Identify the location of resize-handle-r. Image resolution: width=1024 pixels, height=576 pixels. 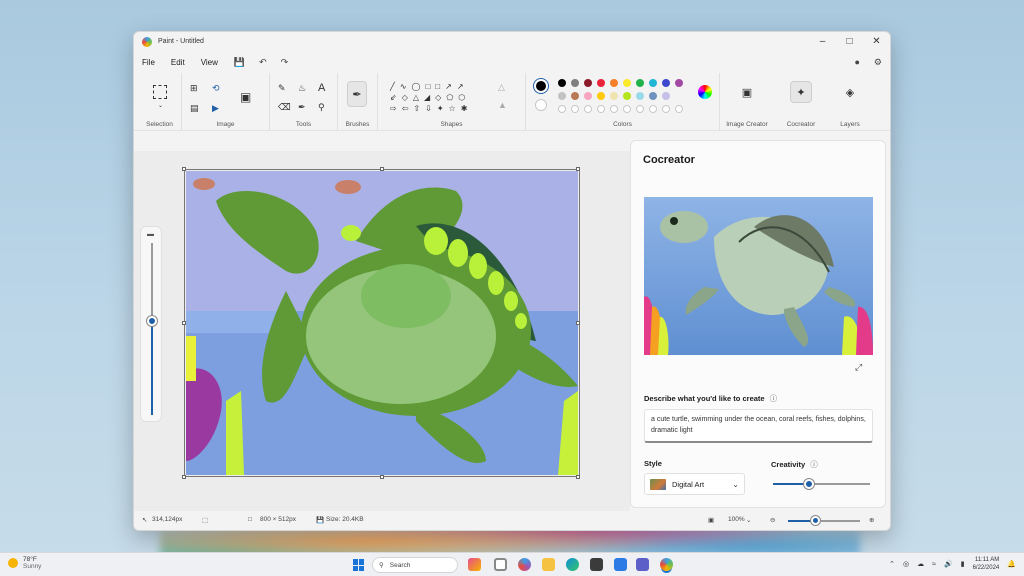
(578, 323).